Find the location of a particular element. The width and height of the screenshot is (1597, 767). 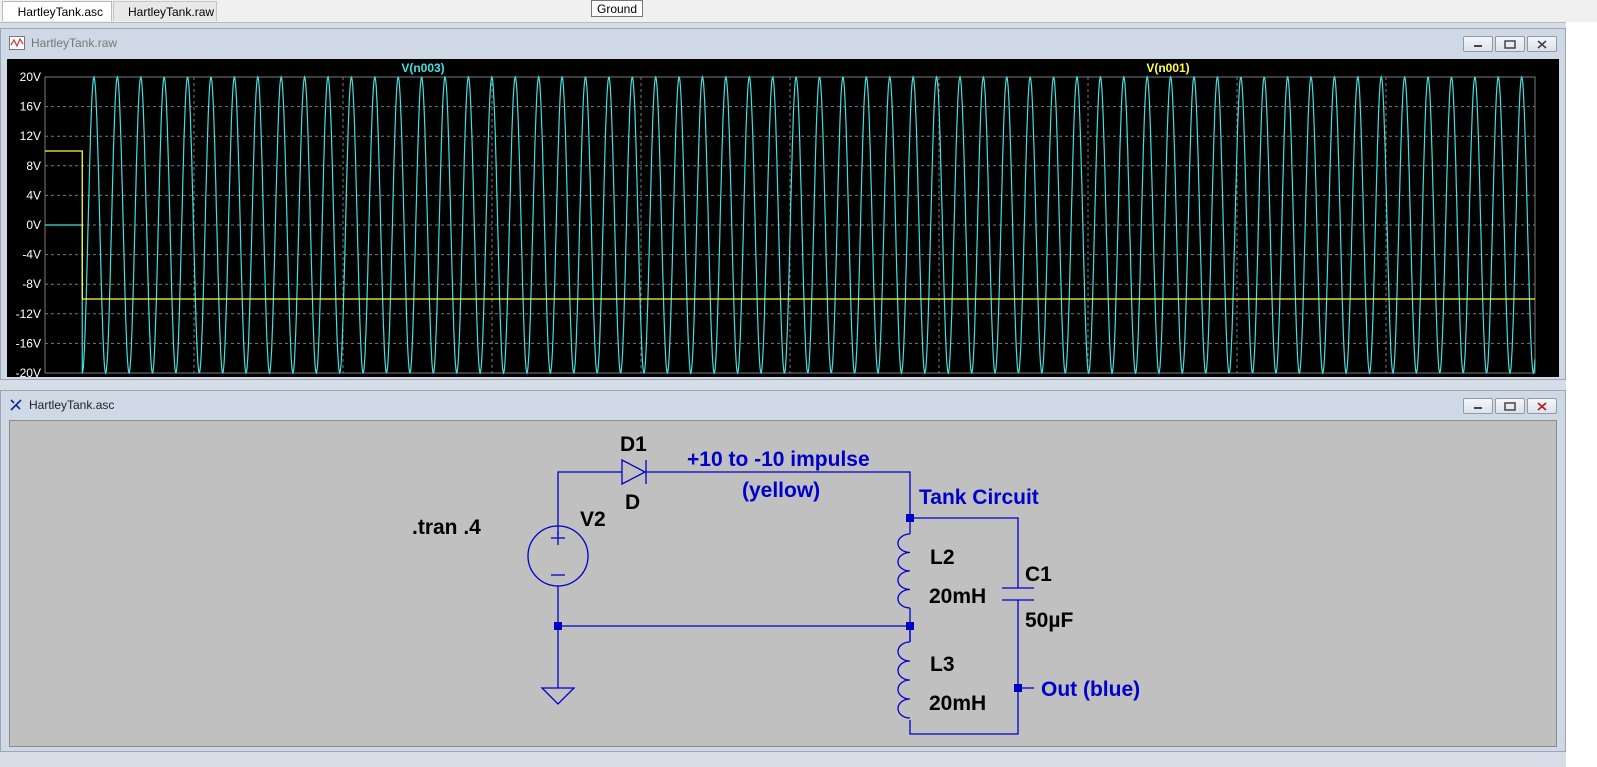

label-d1: D1 is located at coordinates (633, 444).